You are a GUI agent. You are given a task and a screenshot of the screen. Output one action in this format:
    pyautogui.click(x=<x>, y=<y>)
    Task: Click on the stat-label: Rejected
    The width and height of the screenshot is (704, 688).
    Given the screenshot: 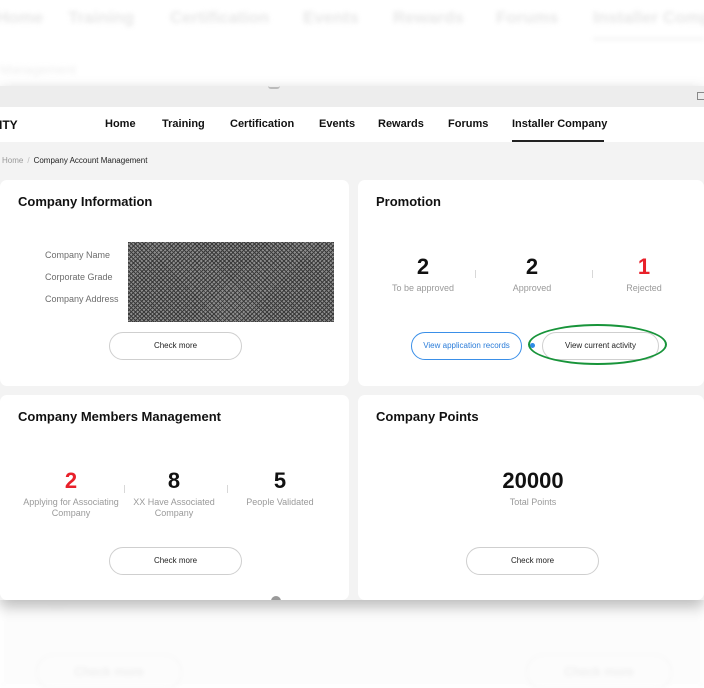 What is the action you would take?
    pyautogui.click(x=644, y=288)
    